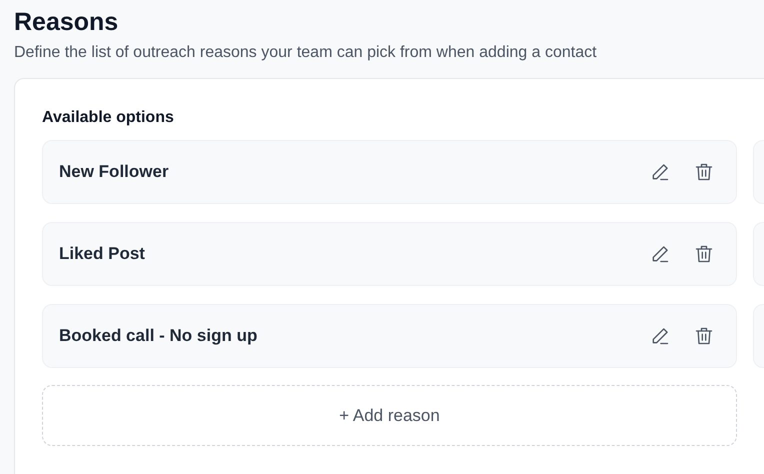 This screenshot has width=764, height=474. Describe the element at coordinates (305, 53) in the screenshot. I see `page-subtitle: Define the list of outreach reasons your team can pick from when adding a contact` at that location.